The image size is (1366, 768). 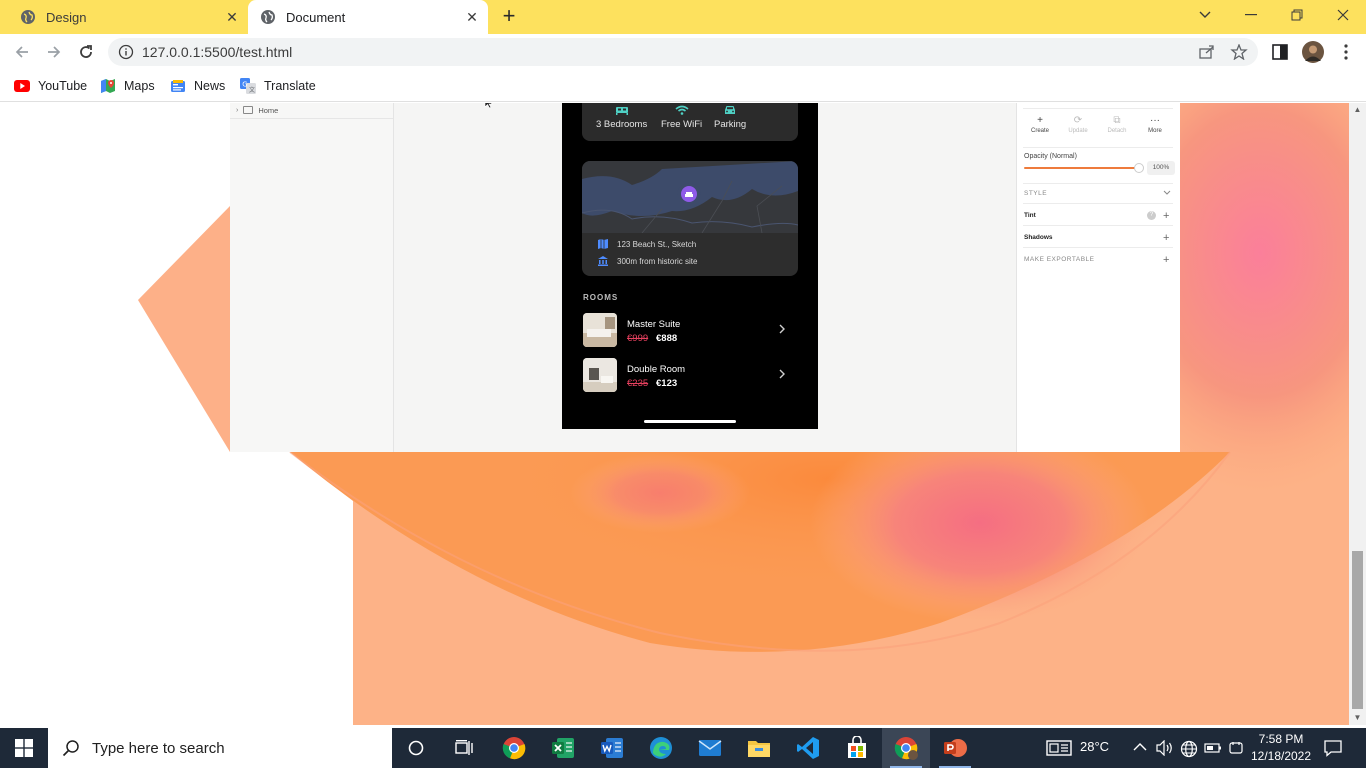 I want to click on mouse-cursor, so click(x=489, y=106).